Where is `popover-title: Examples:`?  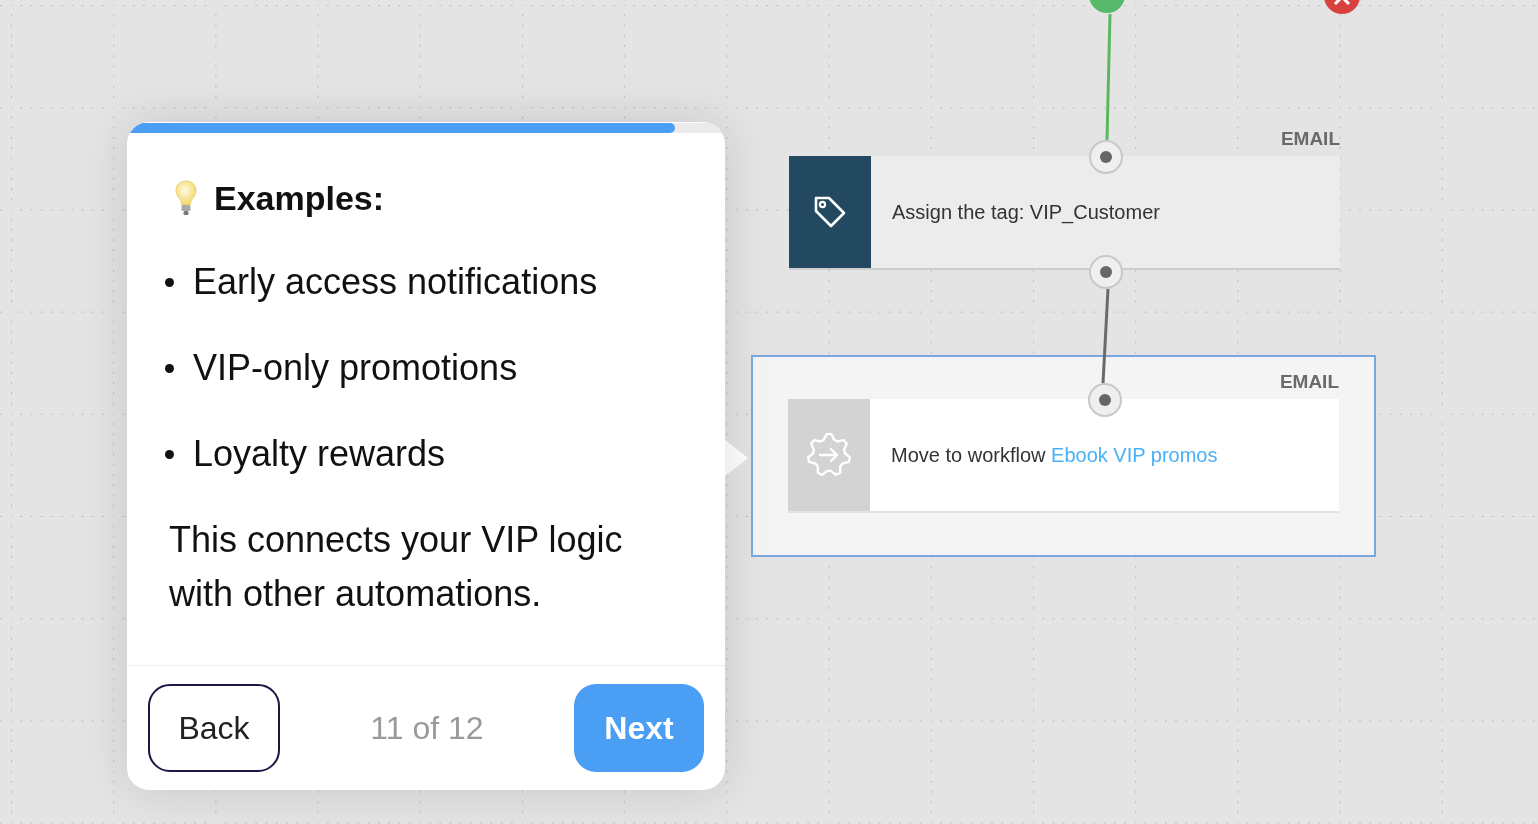
popover-title: Examples: is located at coordinates (299, 198).